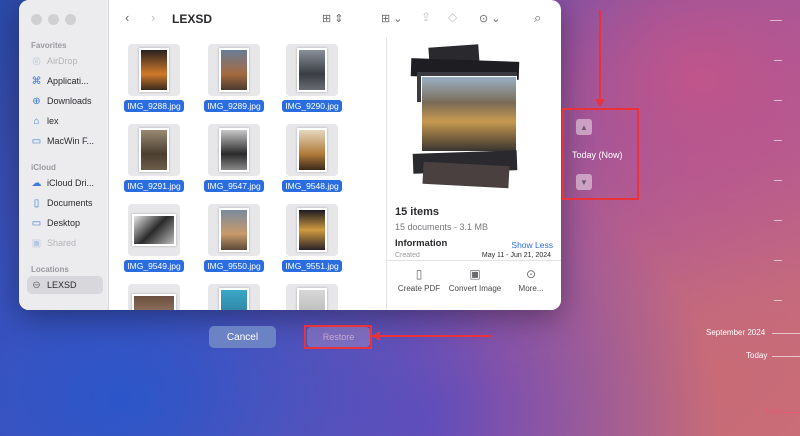  Describe the element at coordinates (407, 255) in the screenshot. I see `created-label: Created` at that location.